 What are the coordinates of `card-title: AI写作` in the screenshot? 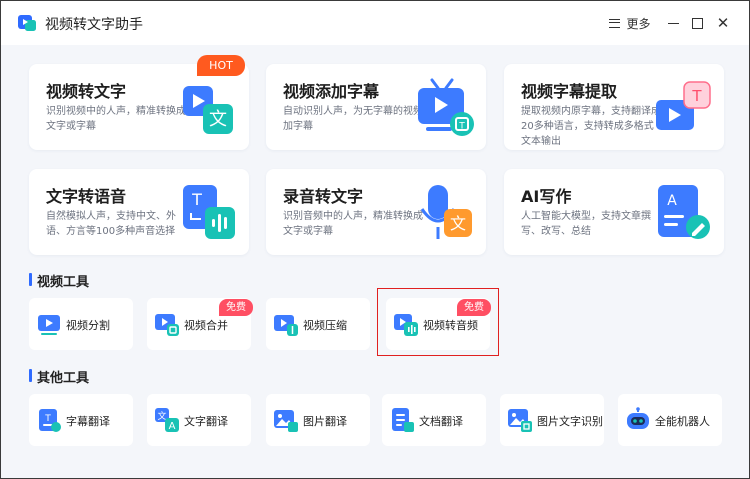 It's located at (546, 196).